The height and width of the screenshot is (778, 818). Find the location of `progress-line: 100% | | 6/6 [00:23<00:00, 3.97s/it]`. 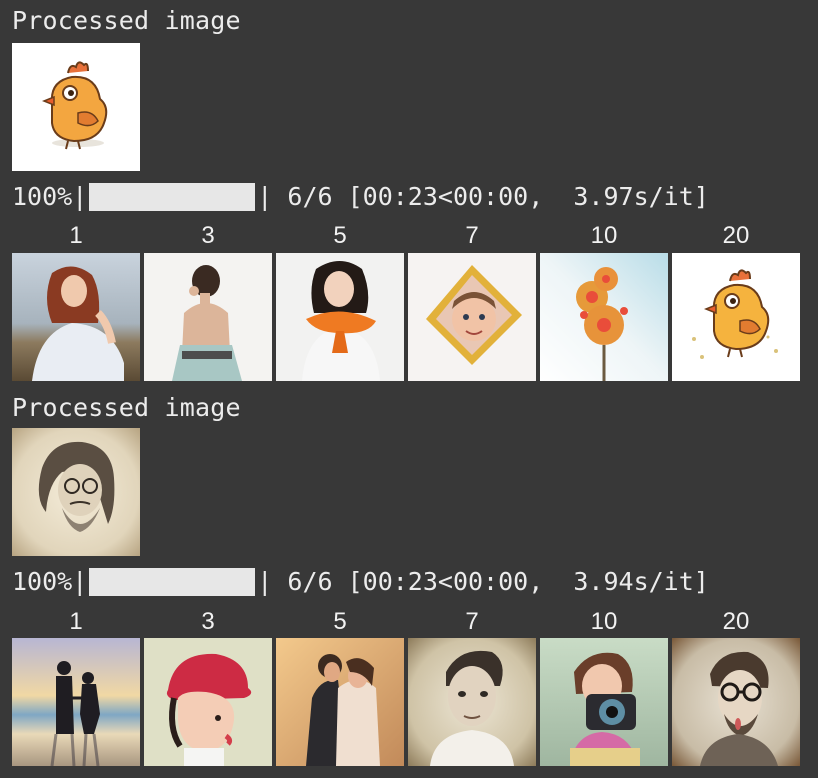

progress-line: 100% | | 6/6 [00:23<00:00, 3.97s/it] is located at coordinates (360, 196).